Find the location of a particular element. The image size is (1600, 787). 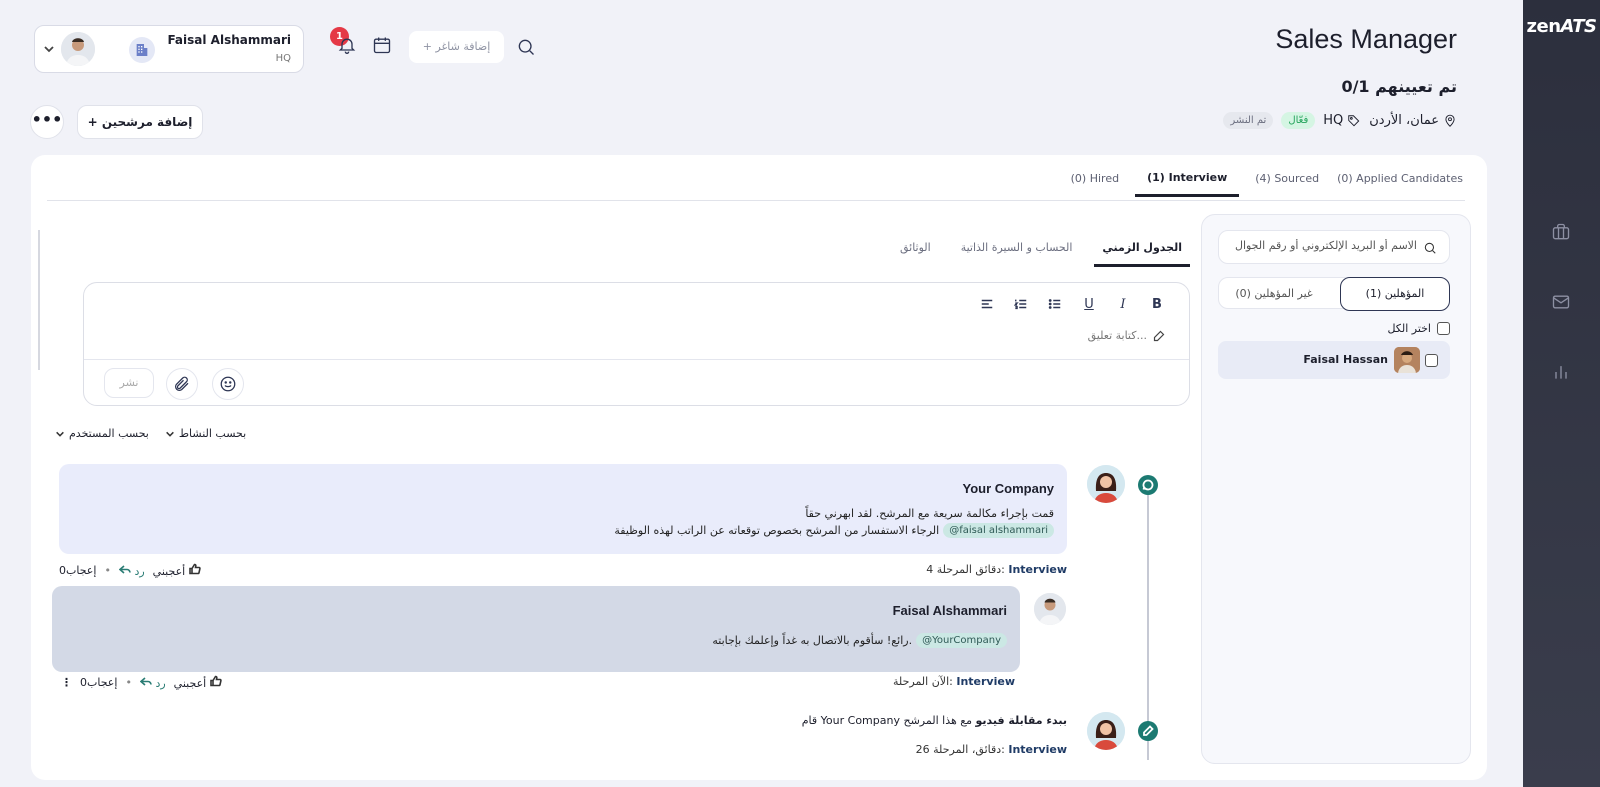

page-title: Sales Manager is located at coordinates (1366, 39).